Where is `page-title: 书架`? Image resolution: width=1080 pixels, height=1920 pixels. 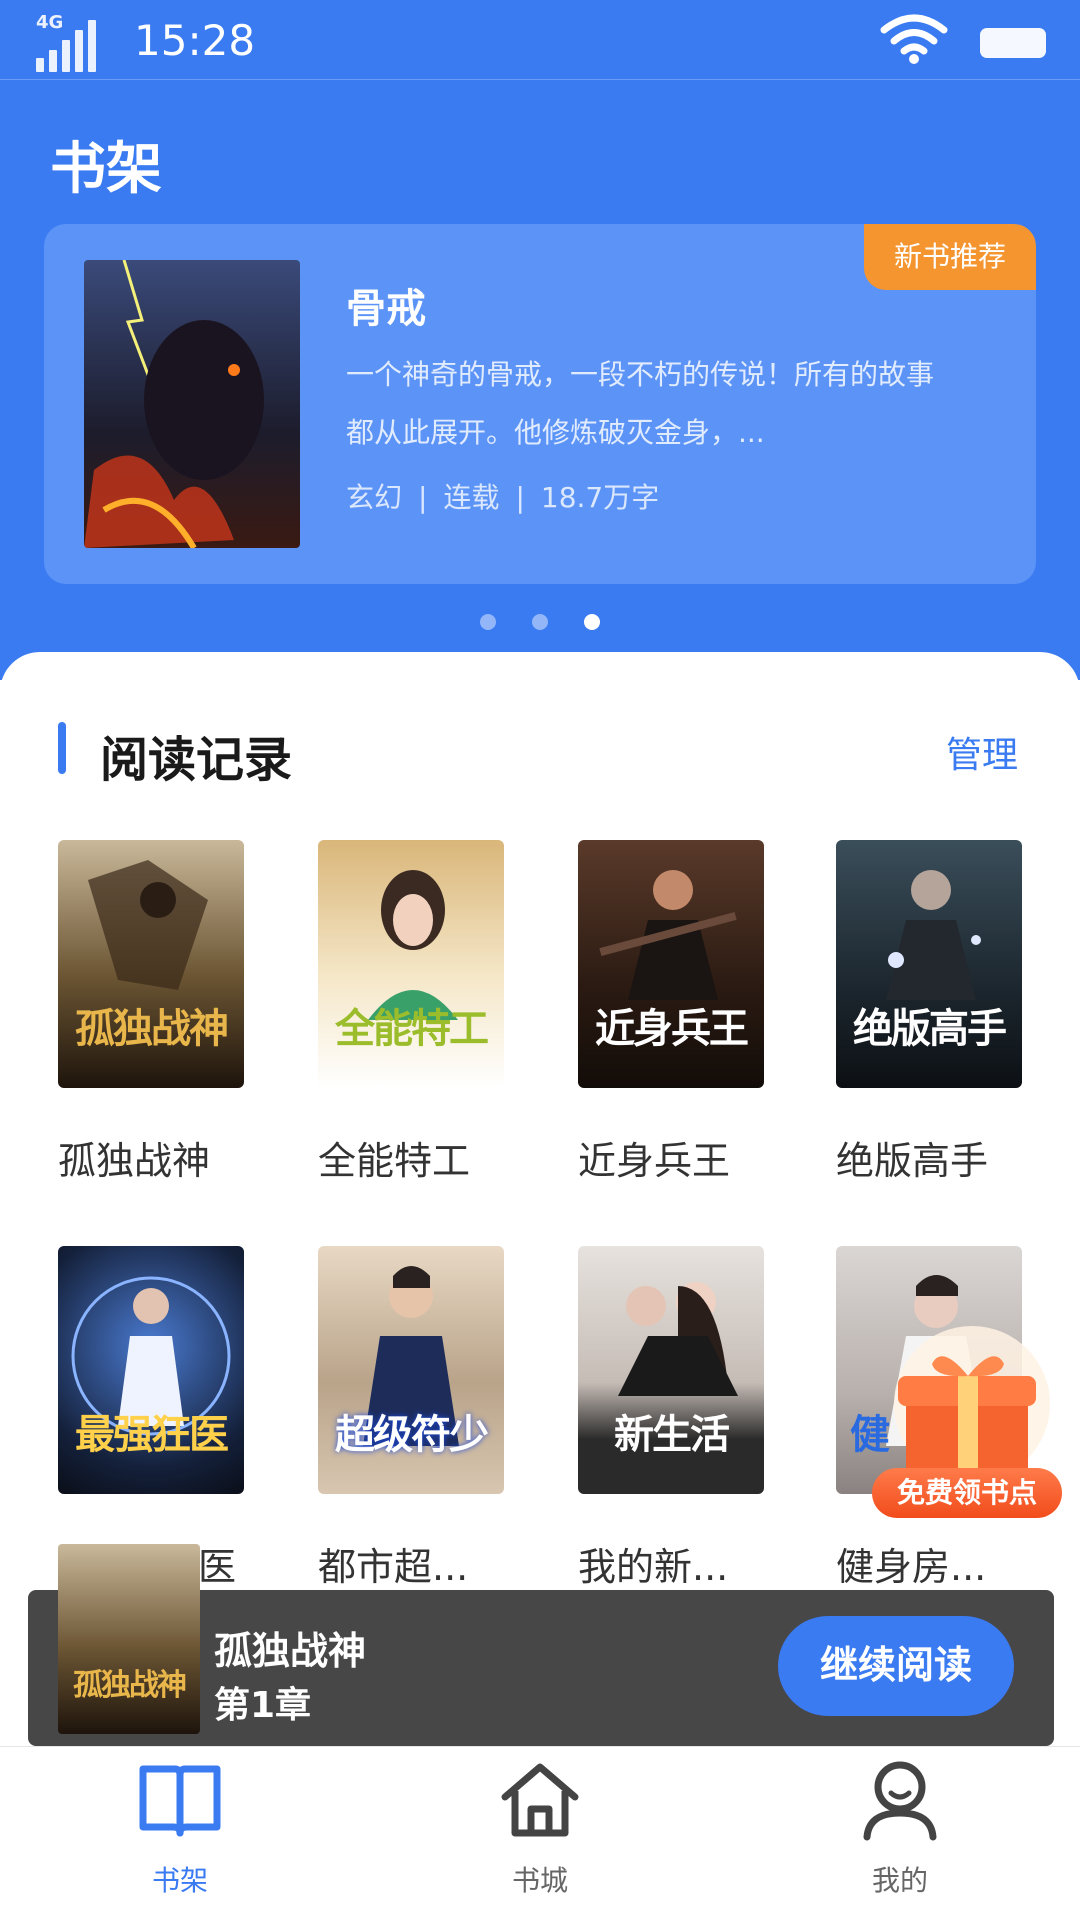 page-title: 书架 is located at coordinates (106, 169).